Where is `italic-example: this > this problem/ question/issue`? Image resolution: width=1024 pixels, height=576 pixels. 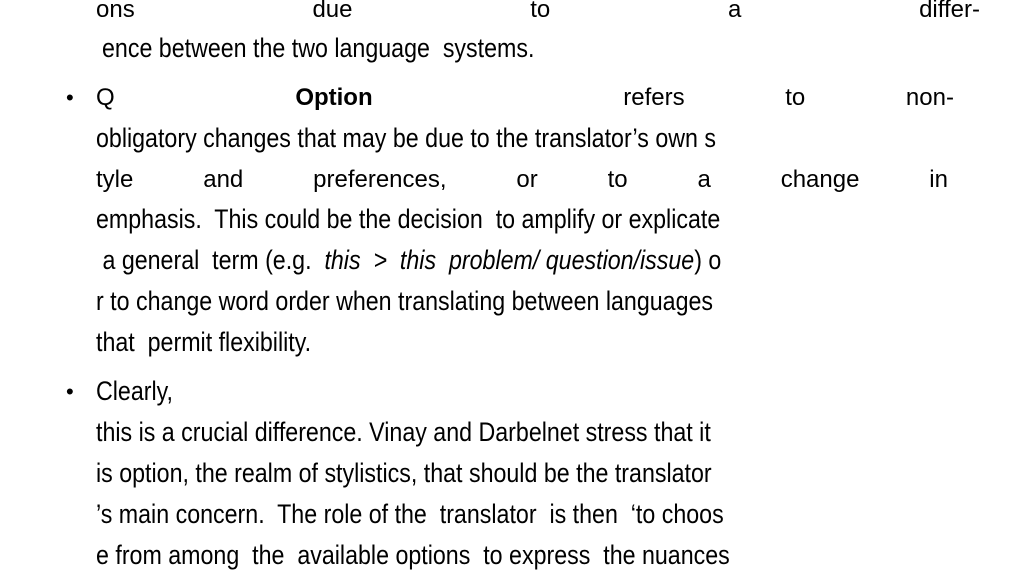
italic-example: this > this problem/ question/issue is located at coordinates (509, 260).